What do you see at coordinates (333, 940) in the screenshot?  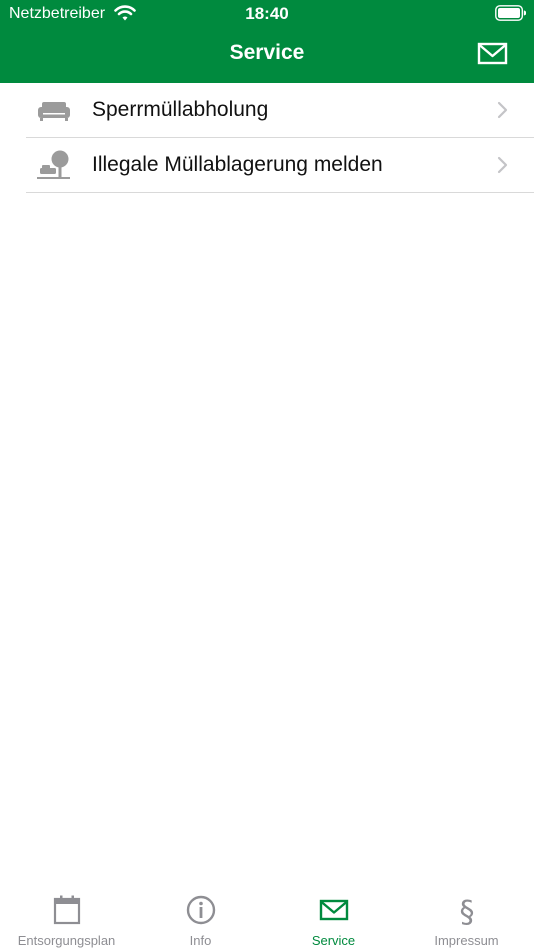 I see `tab-label: Service` at bounding box center [333, 940].